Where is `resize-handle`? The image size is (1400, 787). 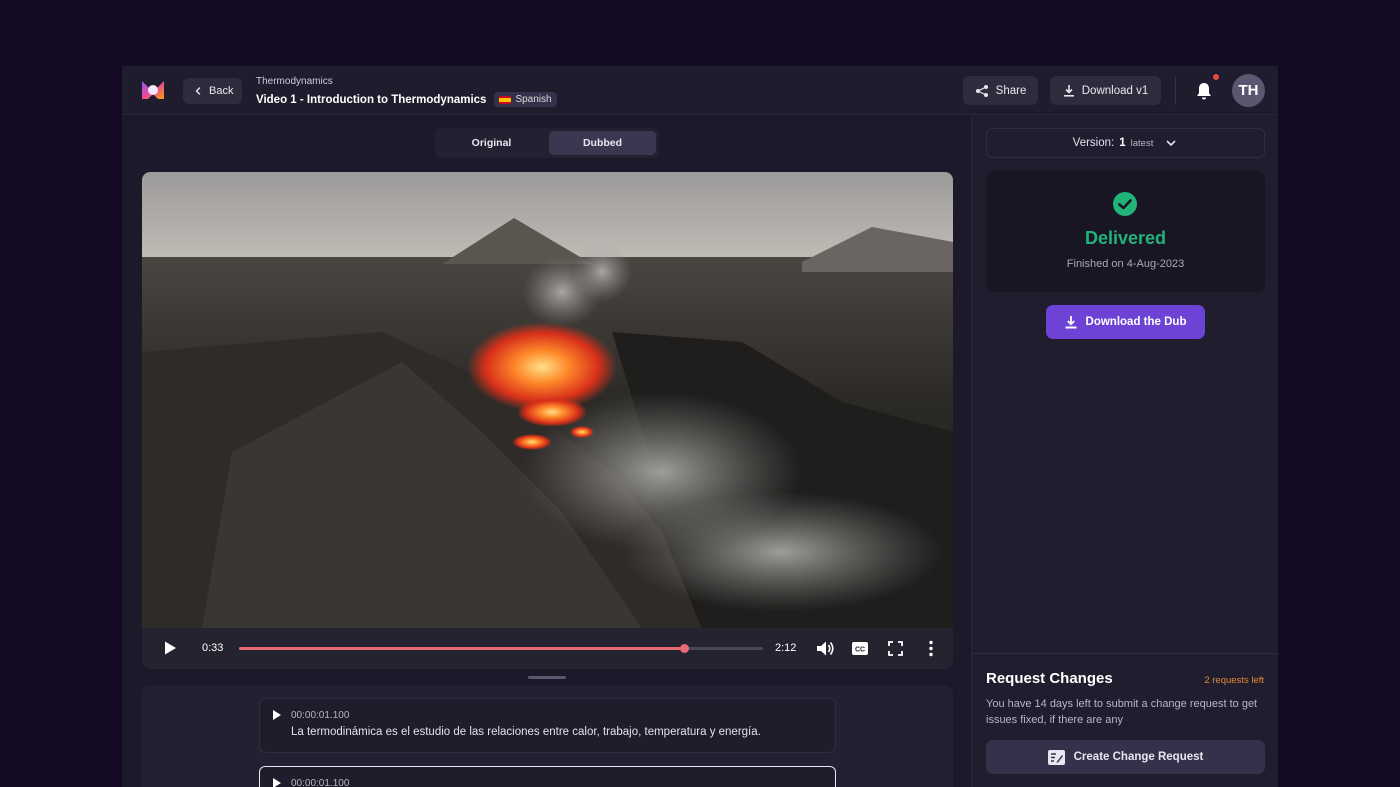 resize-handle is located at coordinates (547, 677).